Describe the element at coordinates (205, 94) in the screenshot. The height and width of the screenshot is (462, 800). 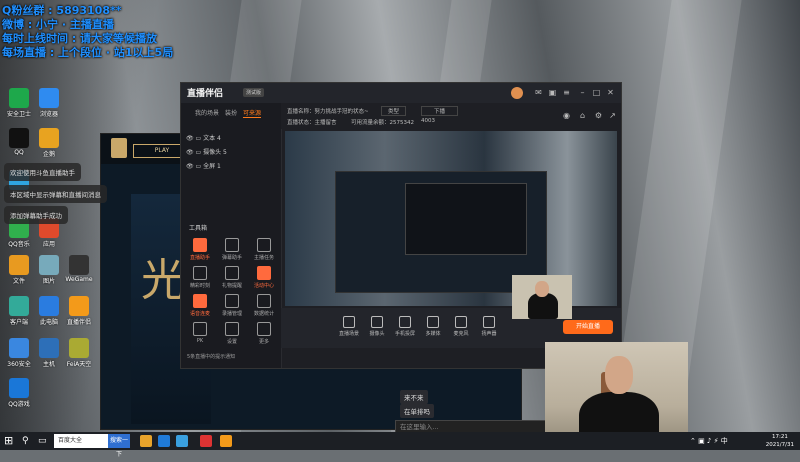
I see `app-logo: 直播伴侣` at that location.